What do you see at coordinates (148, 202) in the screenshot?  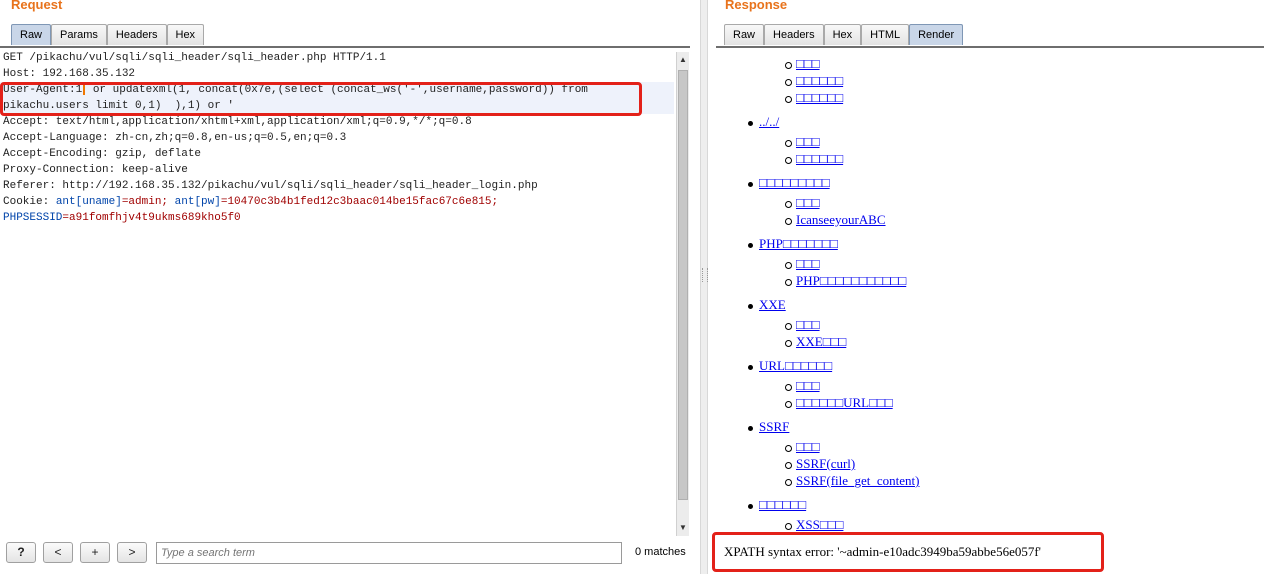 I see `cookie-value: =admin;` at bounding box center [148, 202].